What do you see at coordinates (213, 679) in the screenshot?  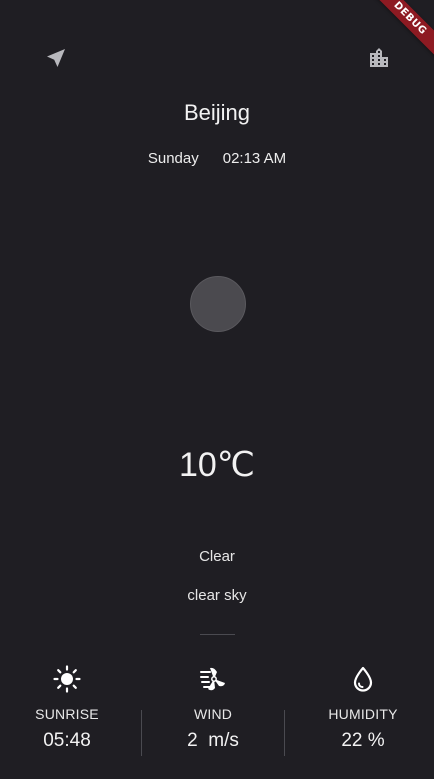 I see `wind-icon` at bounding box center [213, 679].